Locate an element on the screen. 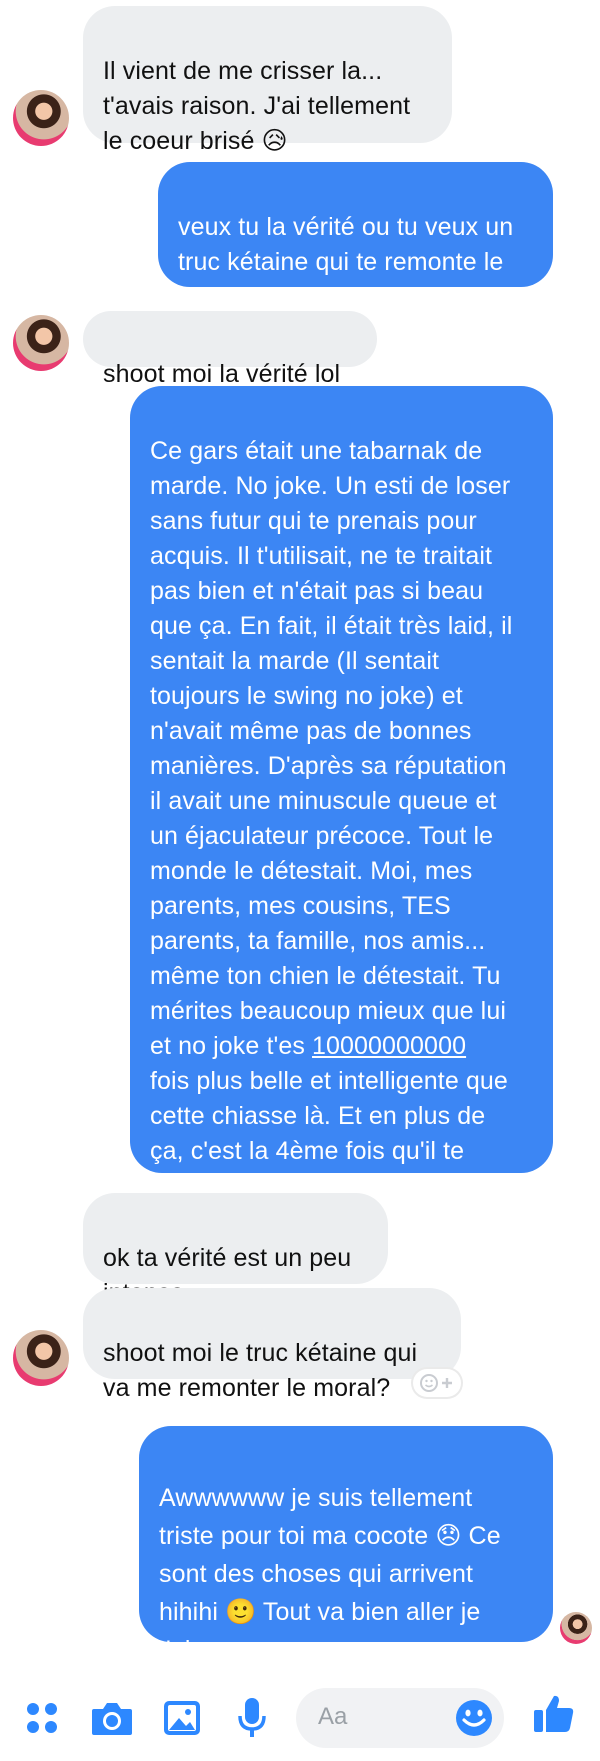  add-reaction-icon is located at coordinates (436, 1383).